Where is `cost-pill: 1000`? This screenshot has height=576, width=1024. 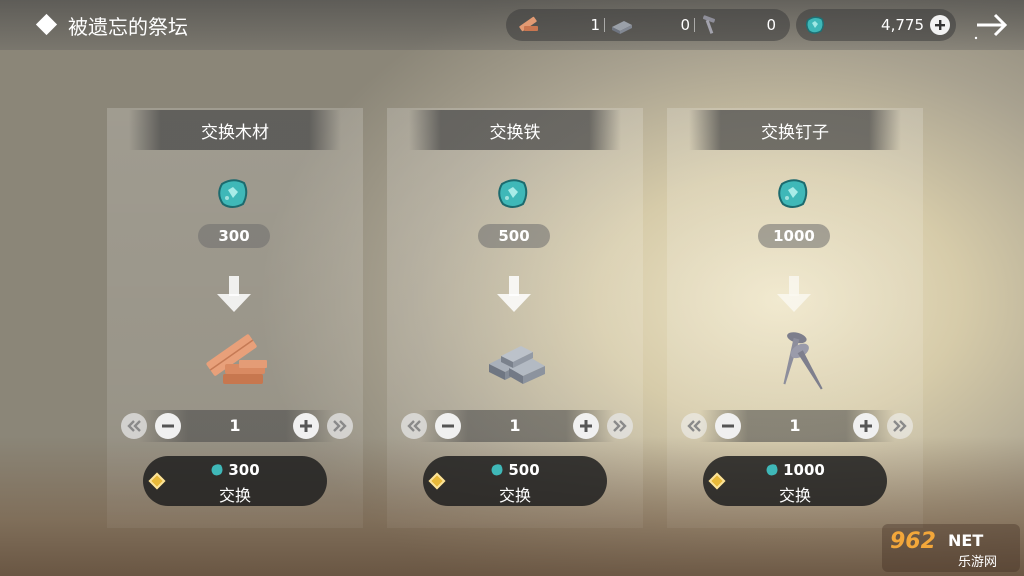 cost-pill: 1000 is located at coordinates (794, 236).